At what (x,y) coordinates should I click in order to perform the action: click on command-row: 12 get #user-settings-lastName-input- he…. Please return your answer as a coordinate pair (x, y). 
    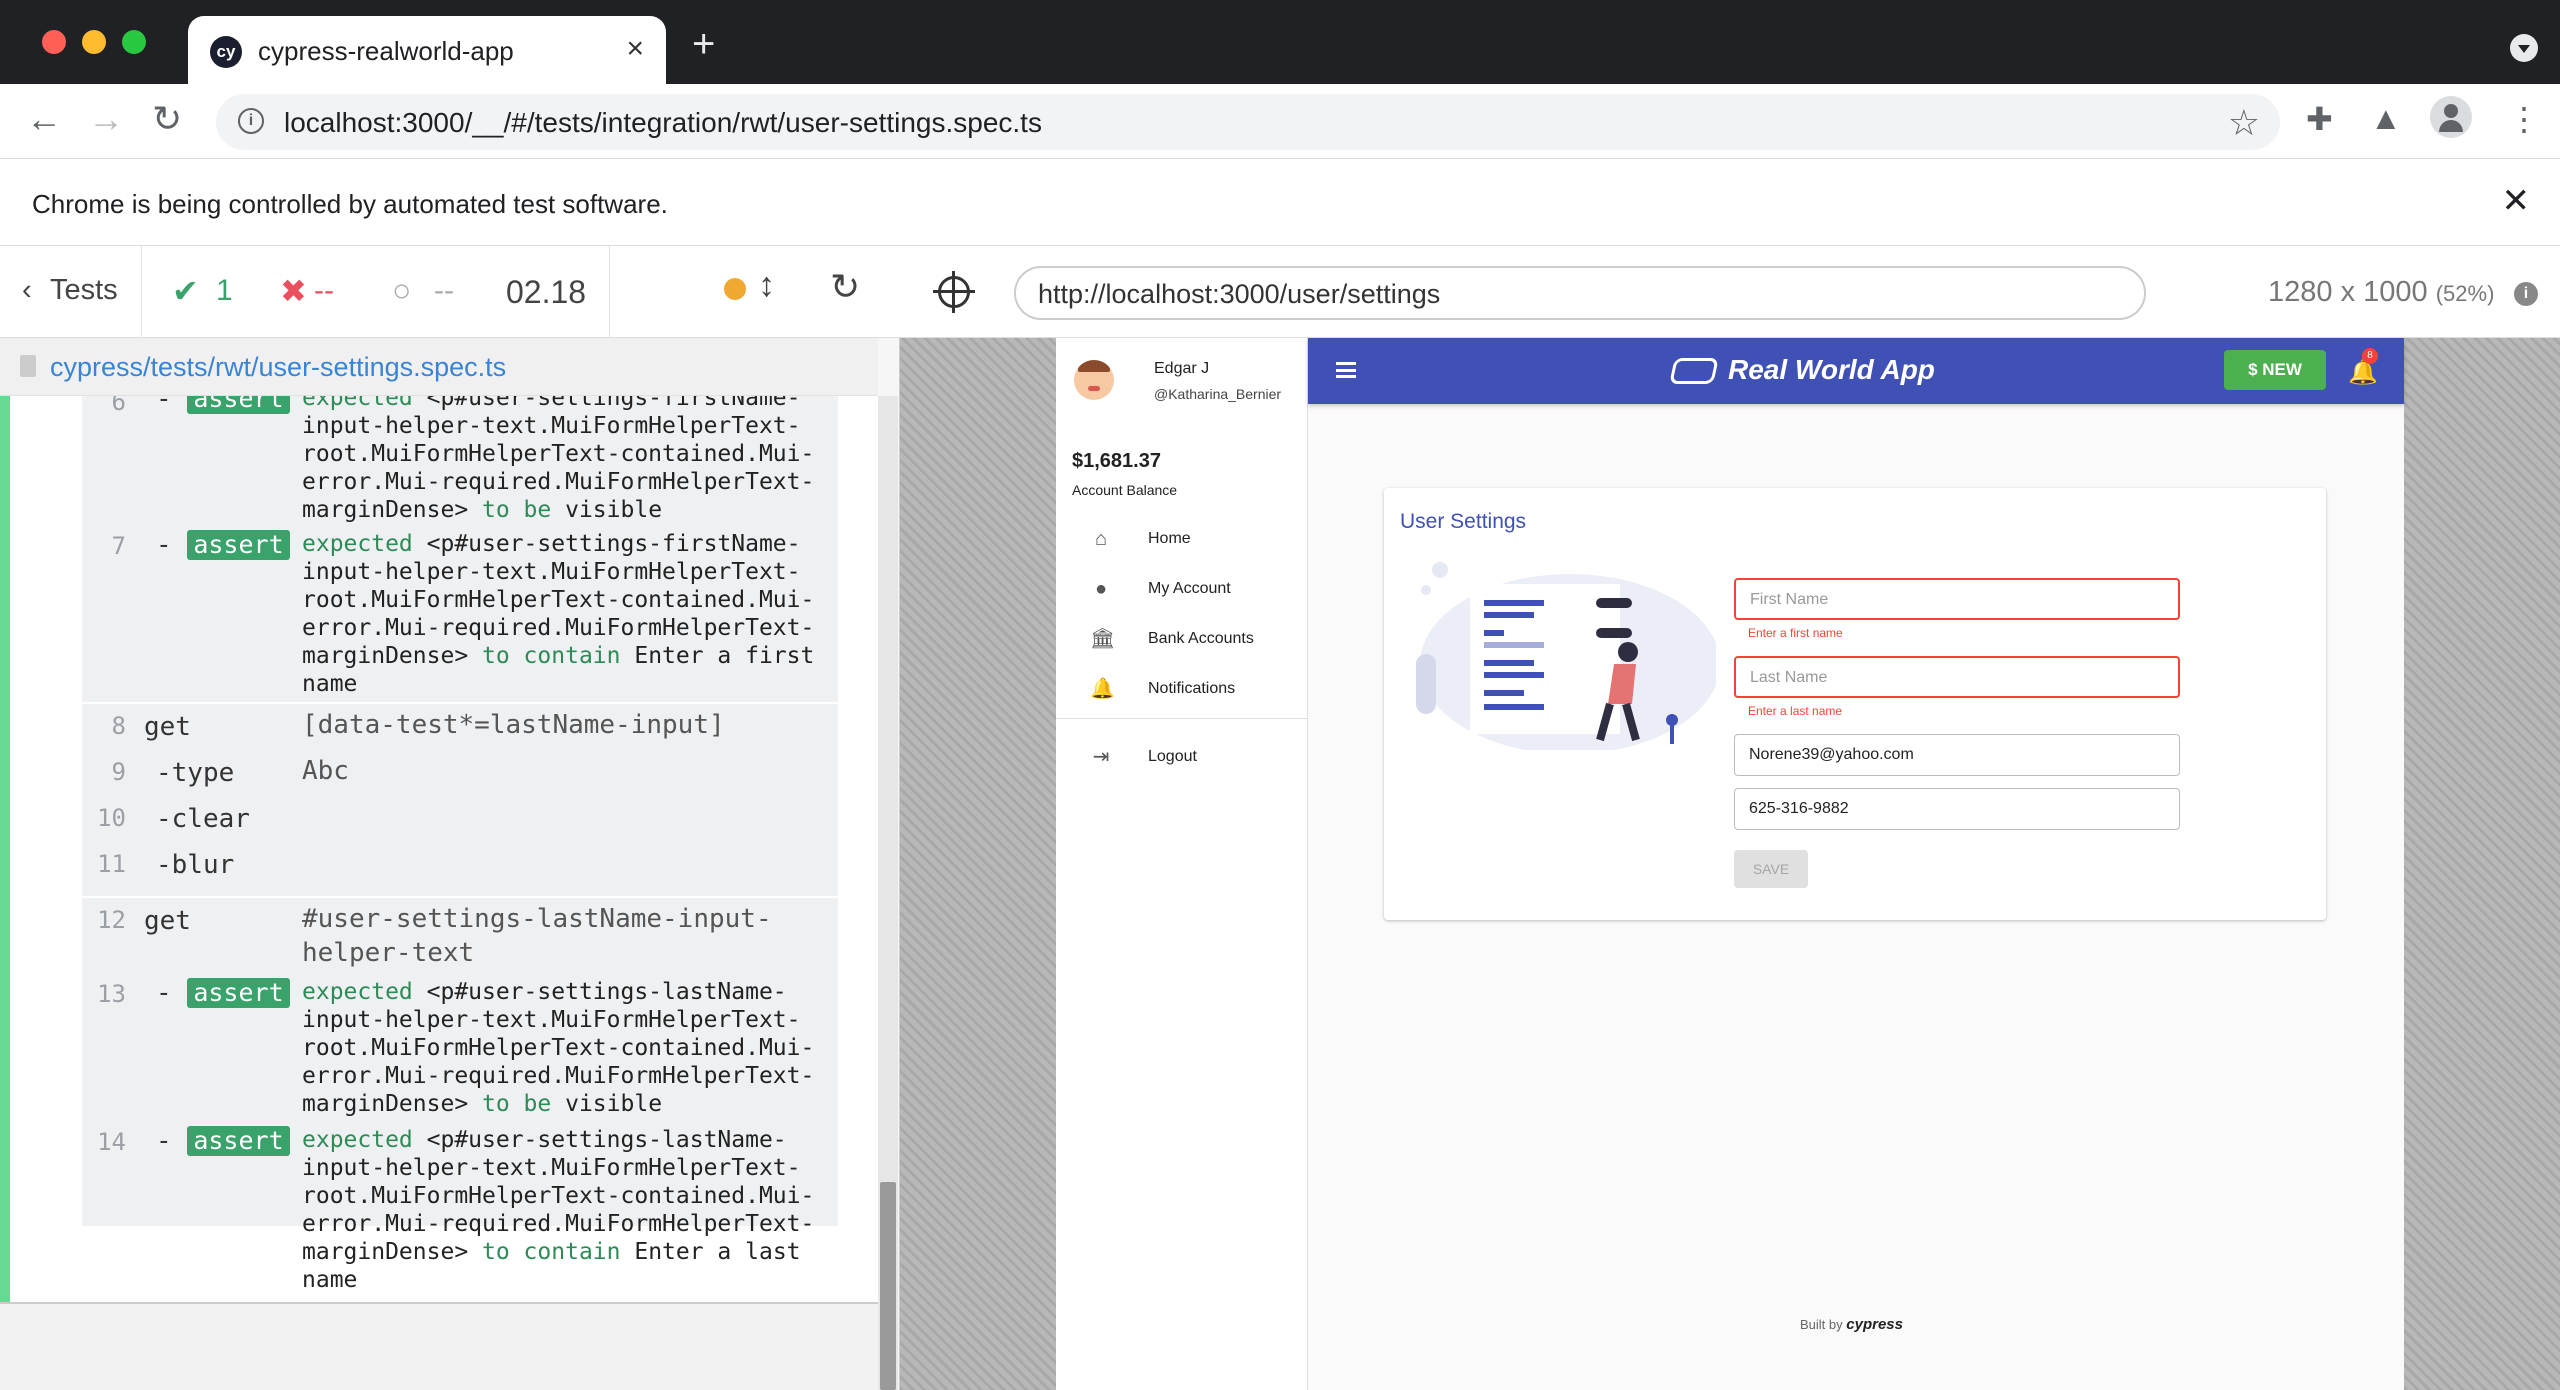
    Looking at the image, I should click on (460, 936).